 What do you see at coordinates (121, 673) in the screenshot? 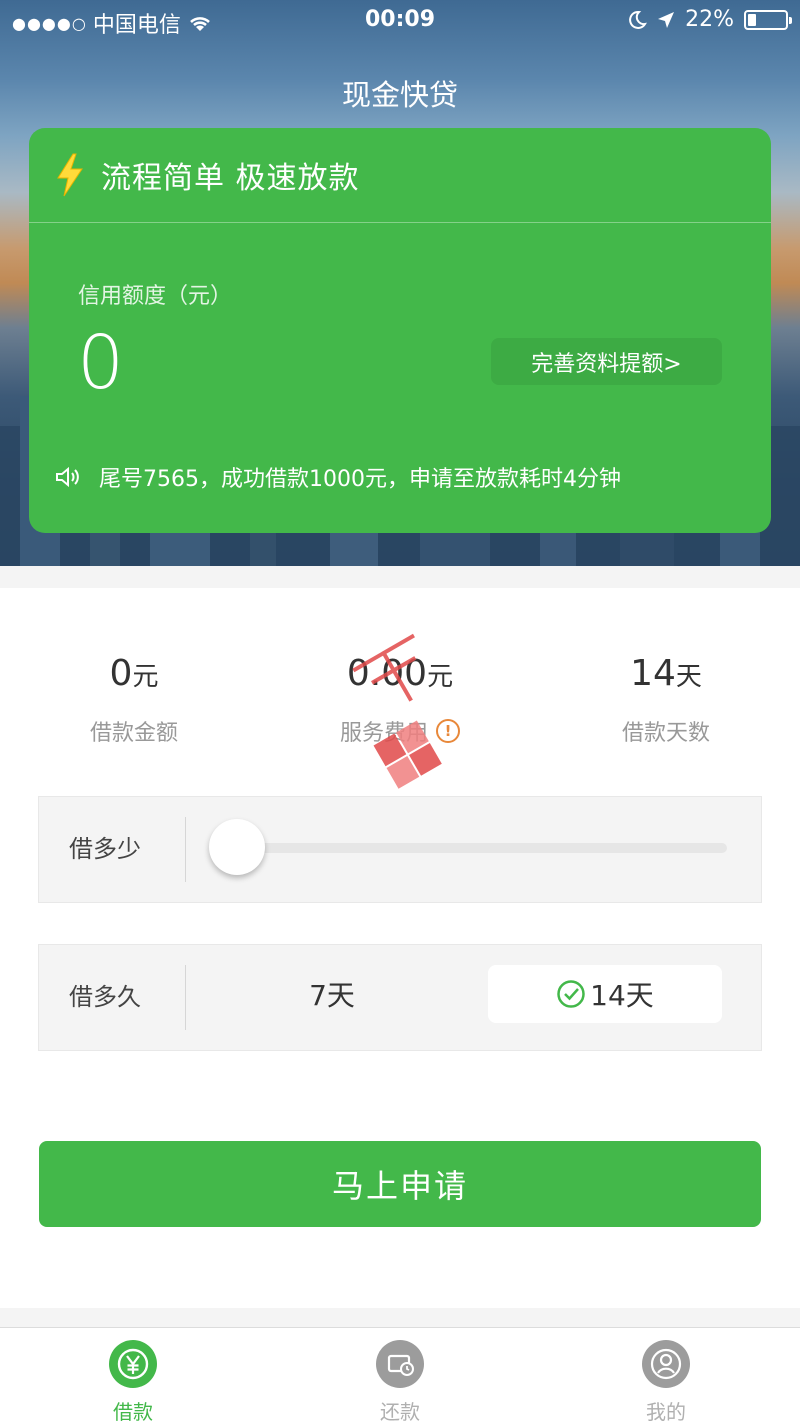
I see `loan-amount-value: 0` at bounding box center [121, 673].